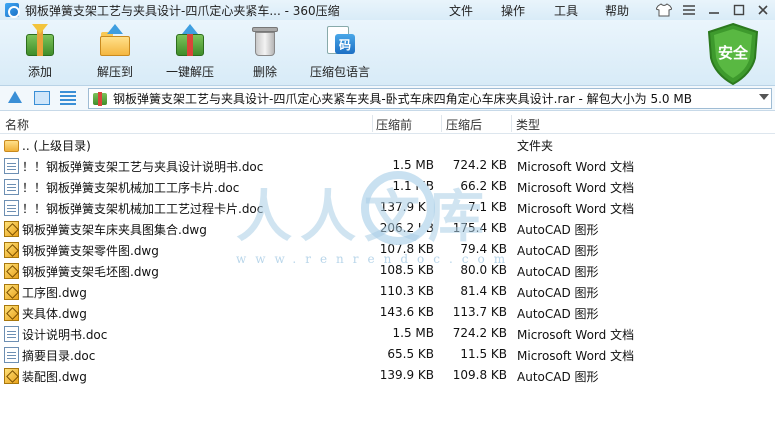 This screenshot has width=775, height=436. What do you see at coordinates (483, 354) in the screenshot?
I see `file-size-after: 11.5 KB` at bounding box center [483, 354].